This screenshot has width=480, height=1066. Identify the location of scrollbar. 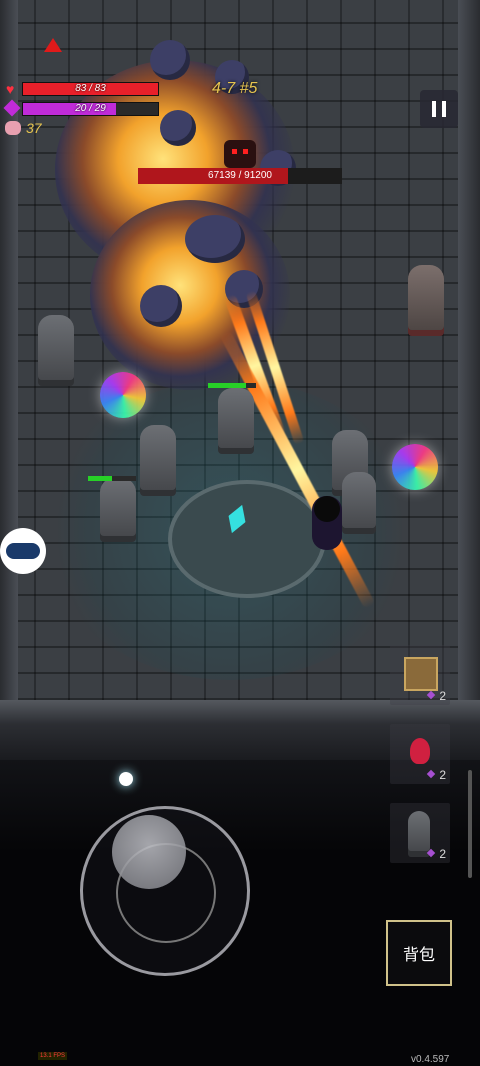
(470, 824).